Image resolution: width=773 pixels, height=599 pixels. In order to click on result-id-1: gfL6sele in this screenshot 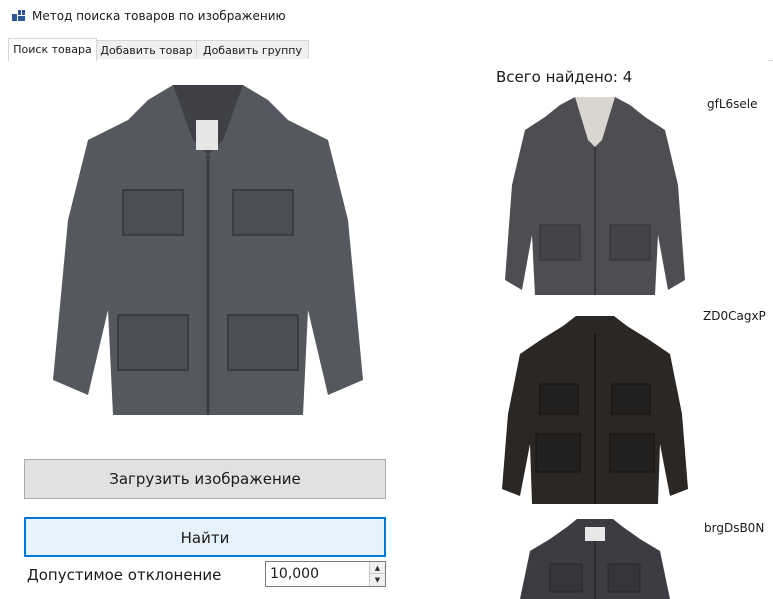, I will do `click(732, 104)`.